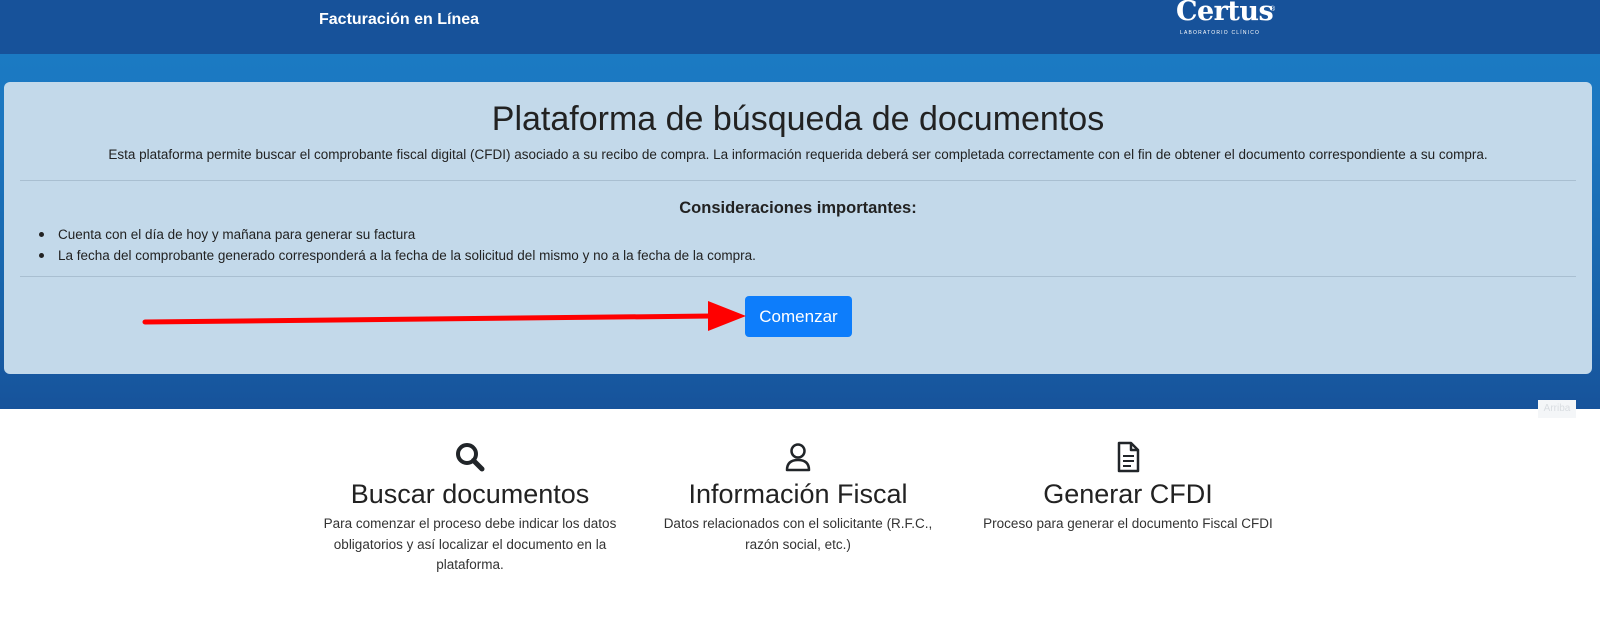  What do you see at coordinates (444, 316) in the screenshot?
I see `annotation-arrow` at bounding box center [444, 316].